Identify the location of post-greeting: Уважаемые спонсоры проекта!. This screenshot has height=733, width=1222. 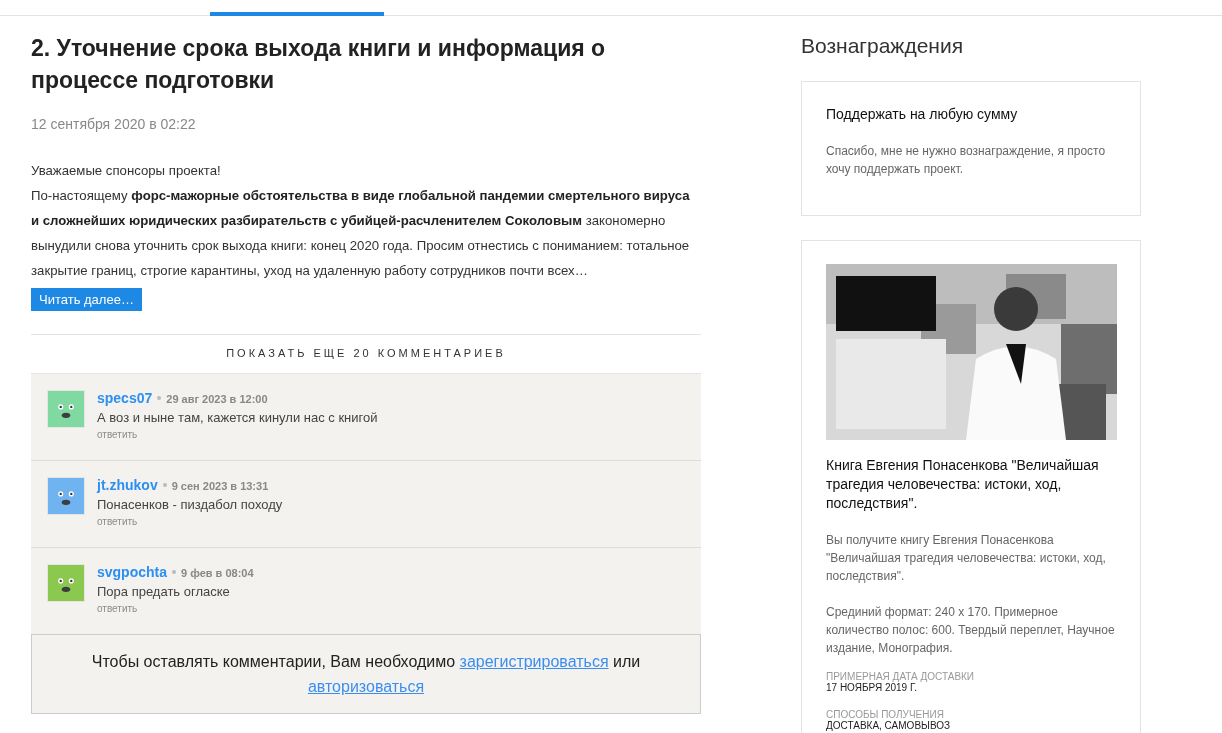
(126, 171).